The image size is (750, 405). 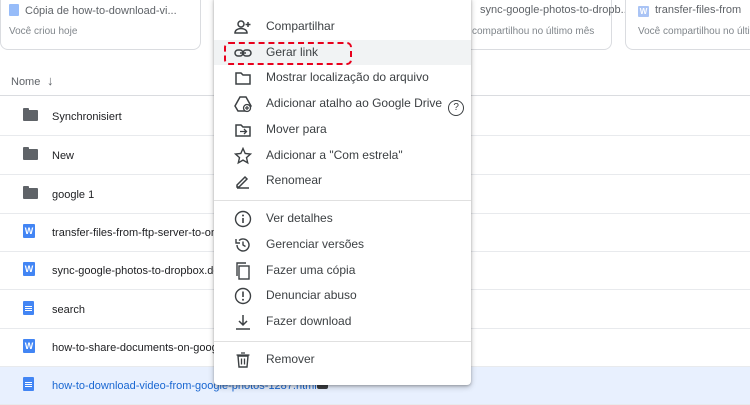 I want to click on word-icon: W, so click(x=643, y=11).